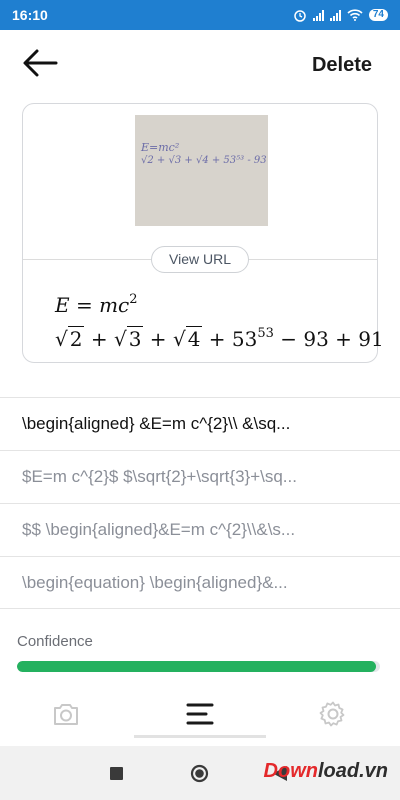 This screenshot has height=800, width=400. I want to click on camera-icon, so click(66, 714).